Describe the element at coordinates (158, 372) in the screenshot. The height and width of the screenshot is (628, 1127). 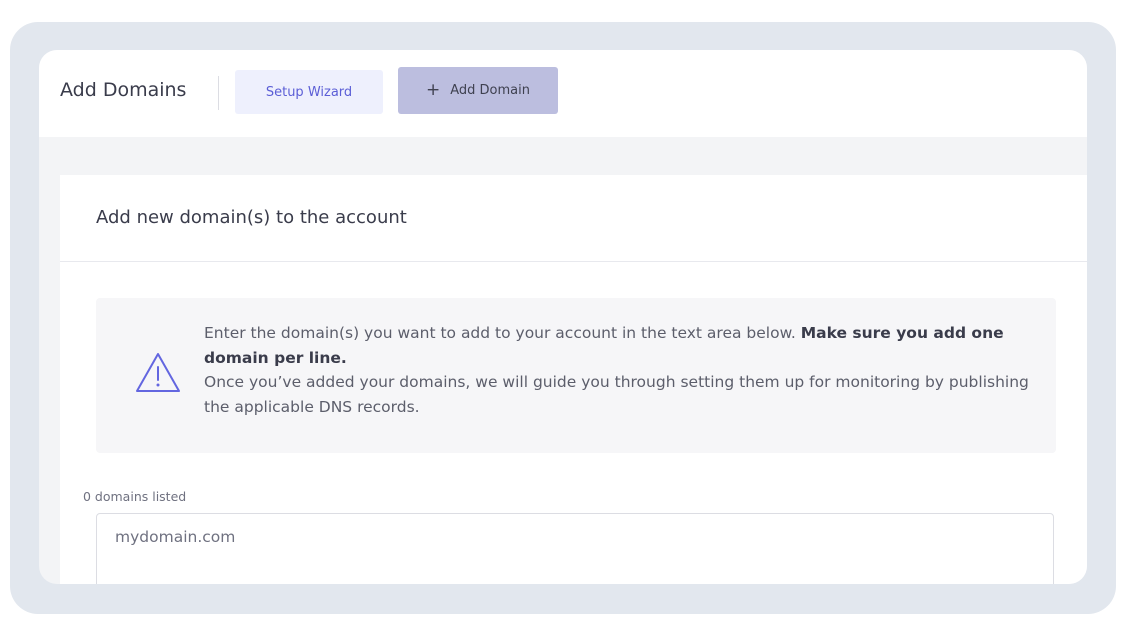
I see `warning-triangle-icon` at that location.